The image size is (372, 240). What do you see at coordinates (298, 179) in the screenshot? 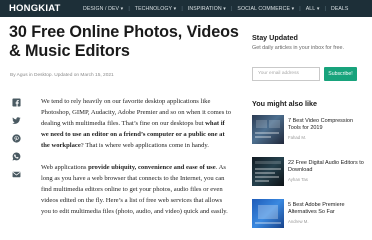
I see `related-item-author: Ayhan Tas` at bounding box center [298, 179].